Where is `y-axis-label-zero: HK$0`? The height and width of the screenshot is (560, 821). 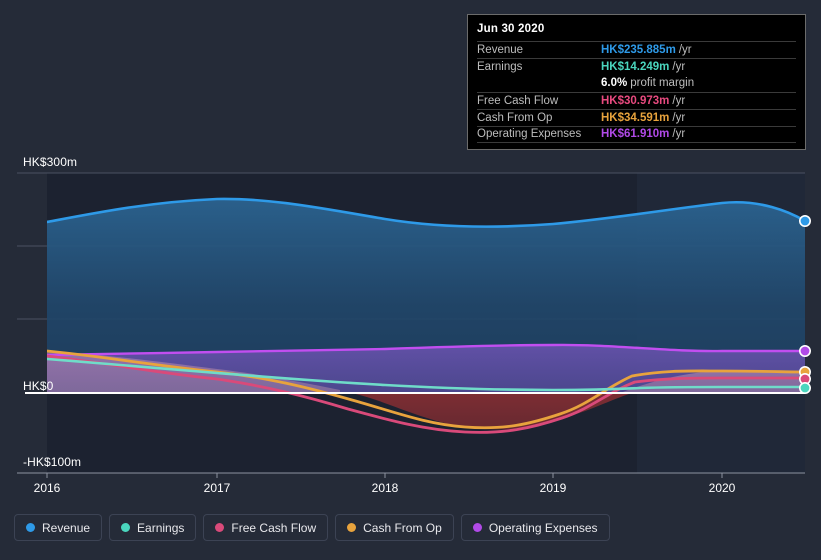 y-axis-label-zero: HK$0 is located at coordinates (38, 386).